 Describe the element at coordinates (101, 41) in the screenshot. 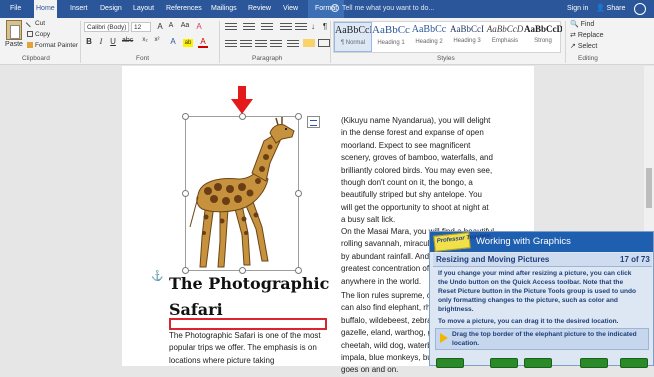

I see `italic-icon: I` at that location.